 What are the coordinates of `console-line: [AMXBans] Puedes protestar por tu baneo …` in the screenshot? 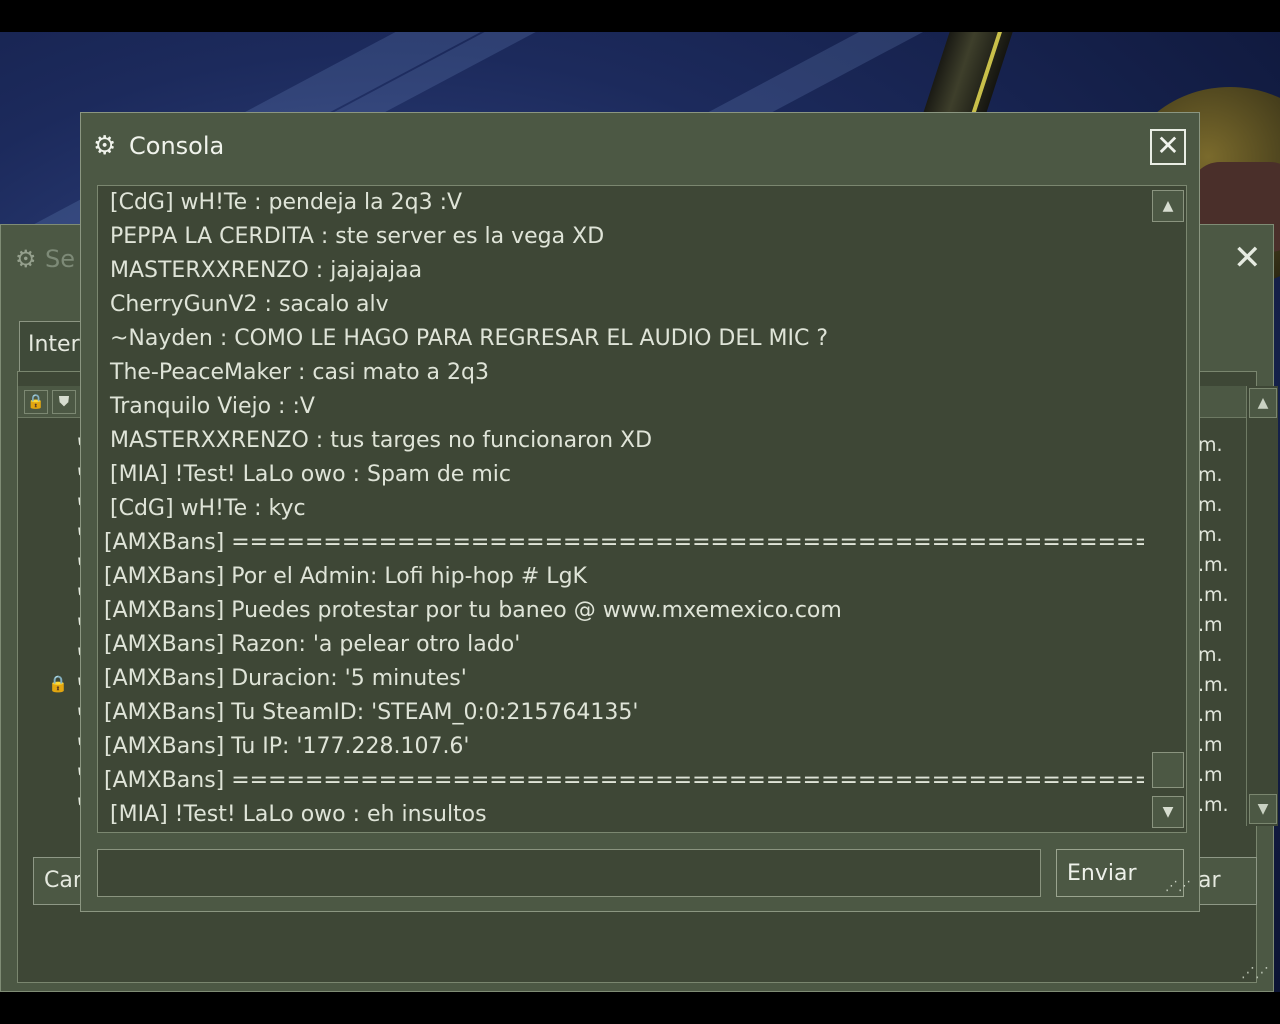 It's located at (473, 610).